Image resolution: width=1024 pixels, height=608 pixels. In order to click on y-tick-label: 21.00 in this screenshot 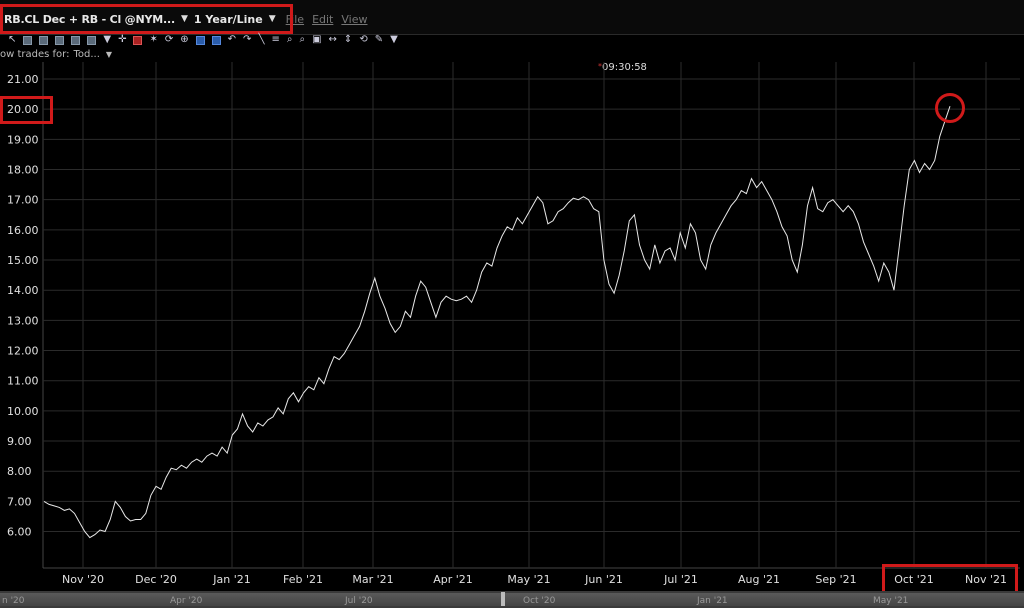, I will do `click(23, 79)`.